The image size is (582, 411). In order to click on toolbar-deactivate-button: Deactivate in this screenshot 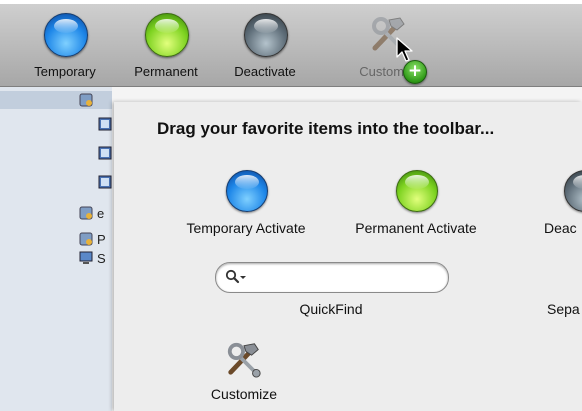, I will do `click(265, 45)`.